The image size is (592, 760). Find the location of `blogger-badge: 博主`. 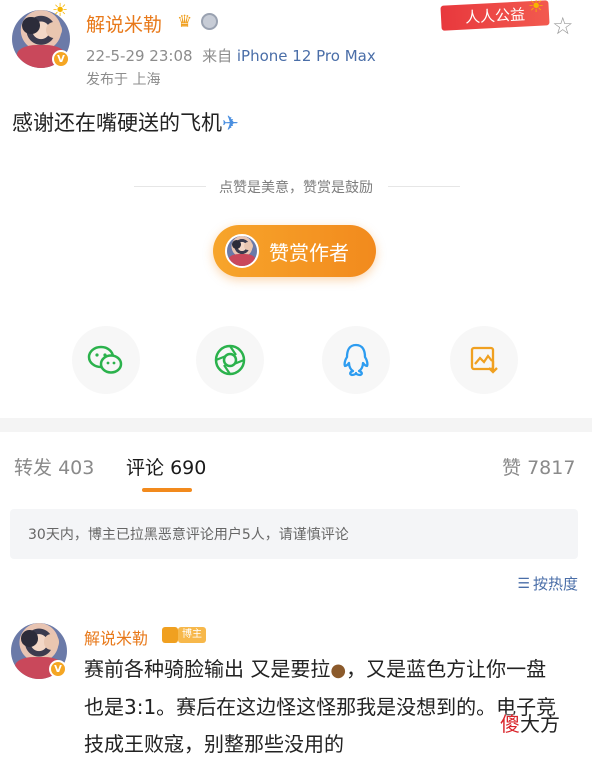

blogger-badge: 博主 is located at coordinates (192, 635).